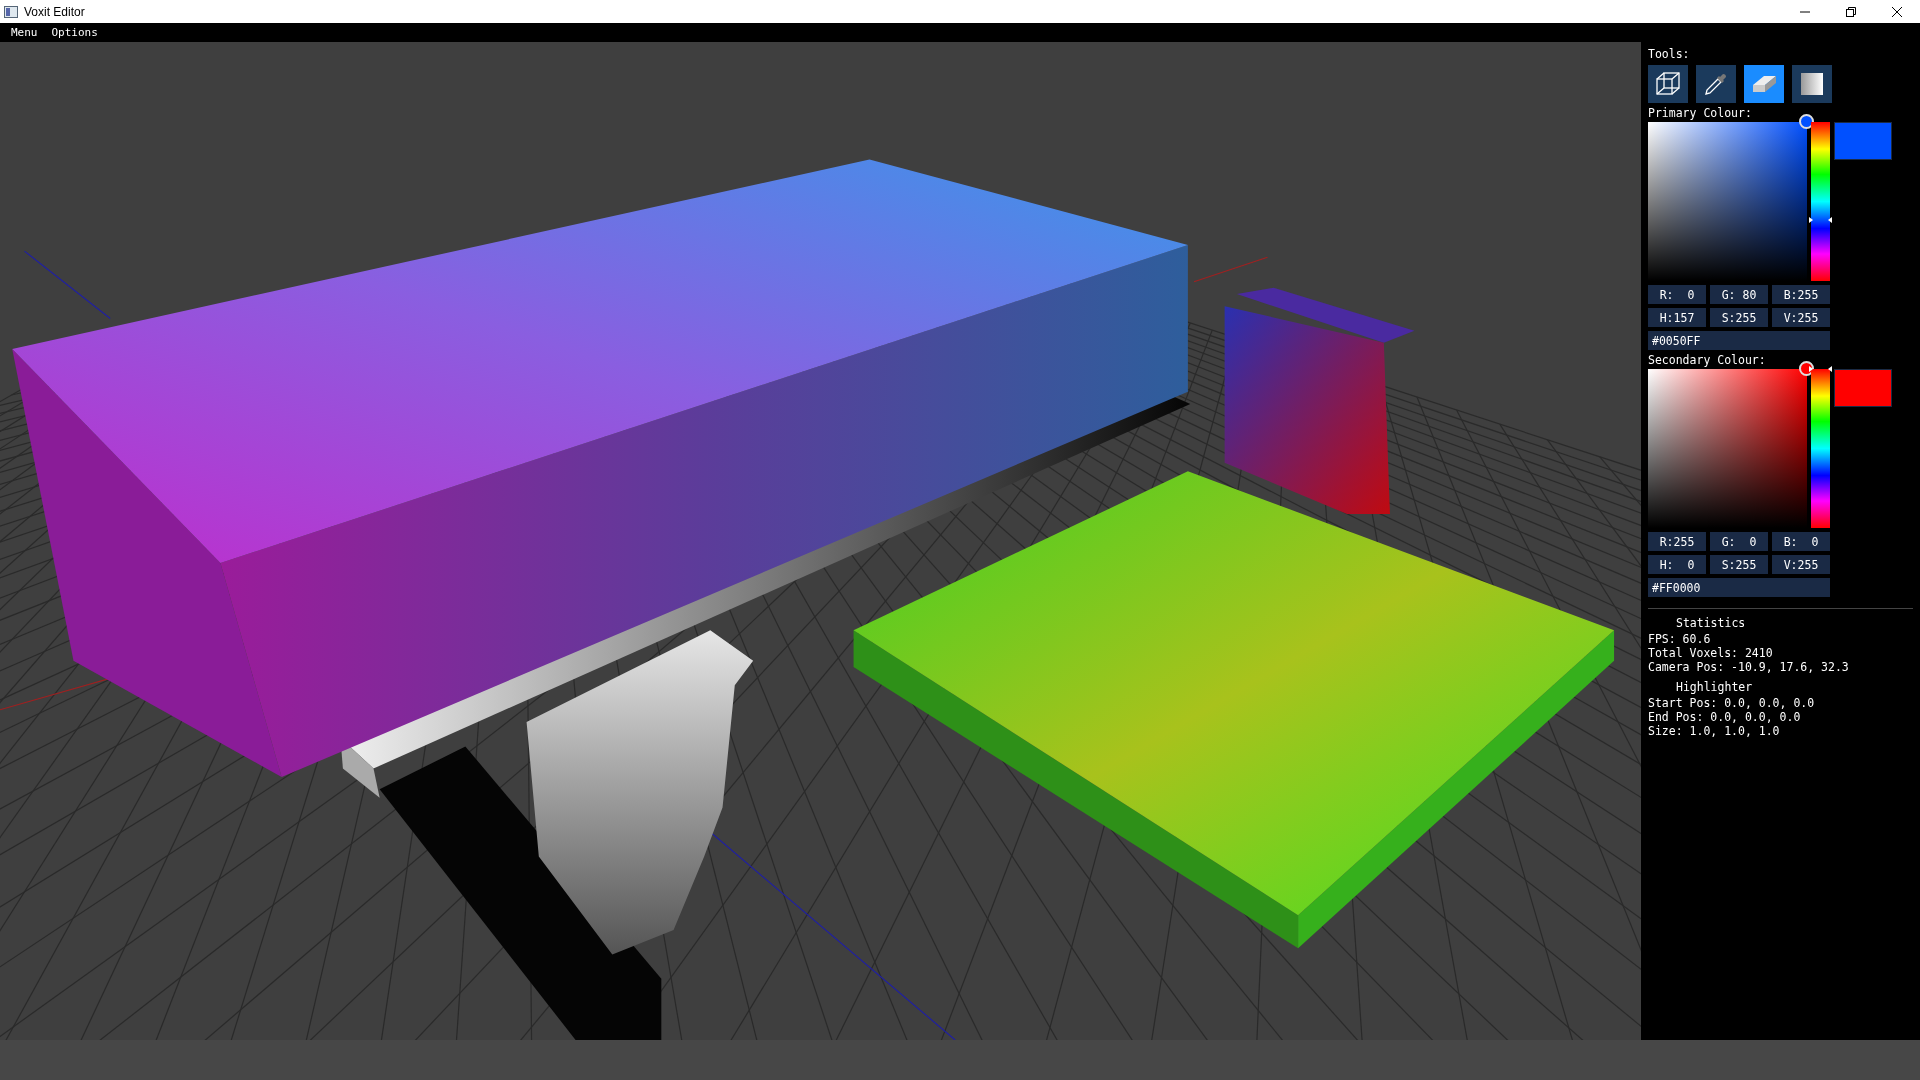 The height and width of the screenshot is (1080, 1920). I want to click on colour-value-field: B: 0, so click(1801, 541).